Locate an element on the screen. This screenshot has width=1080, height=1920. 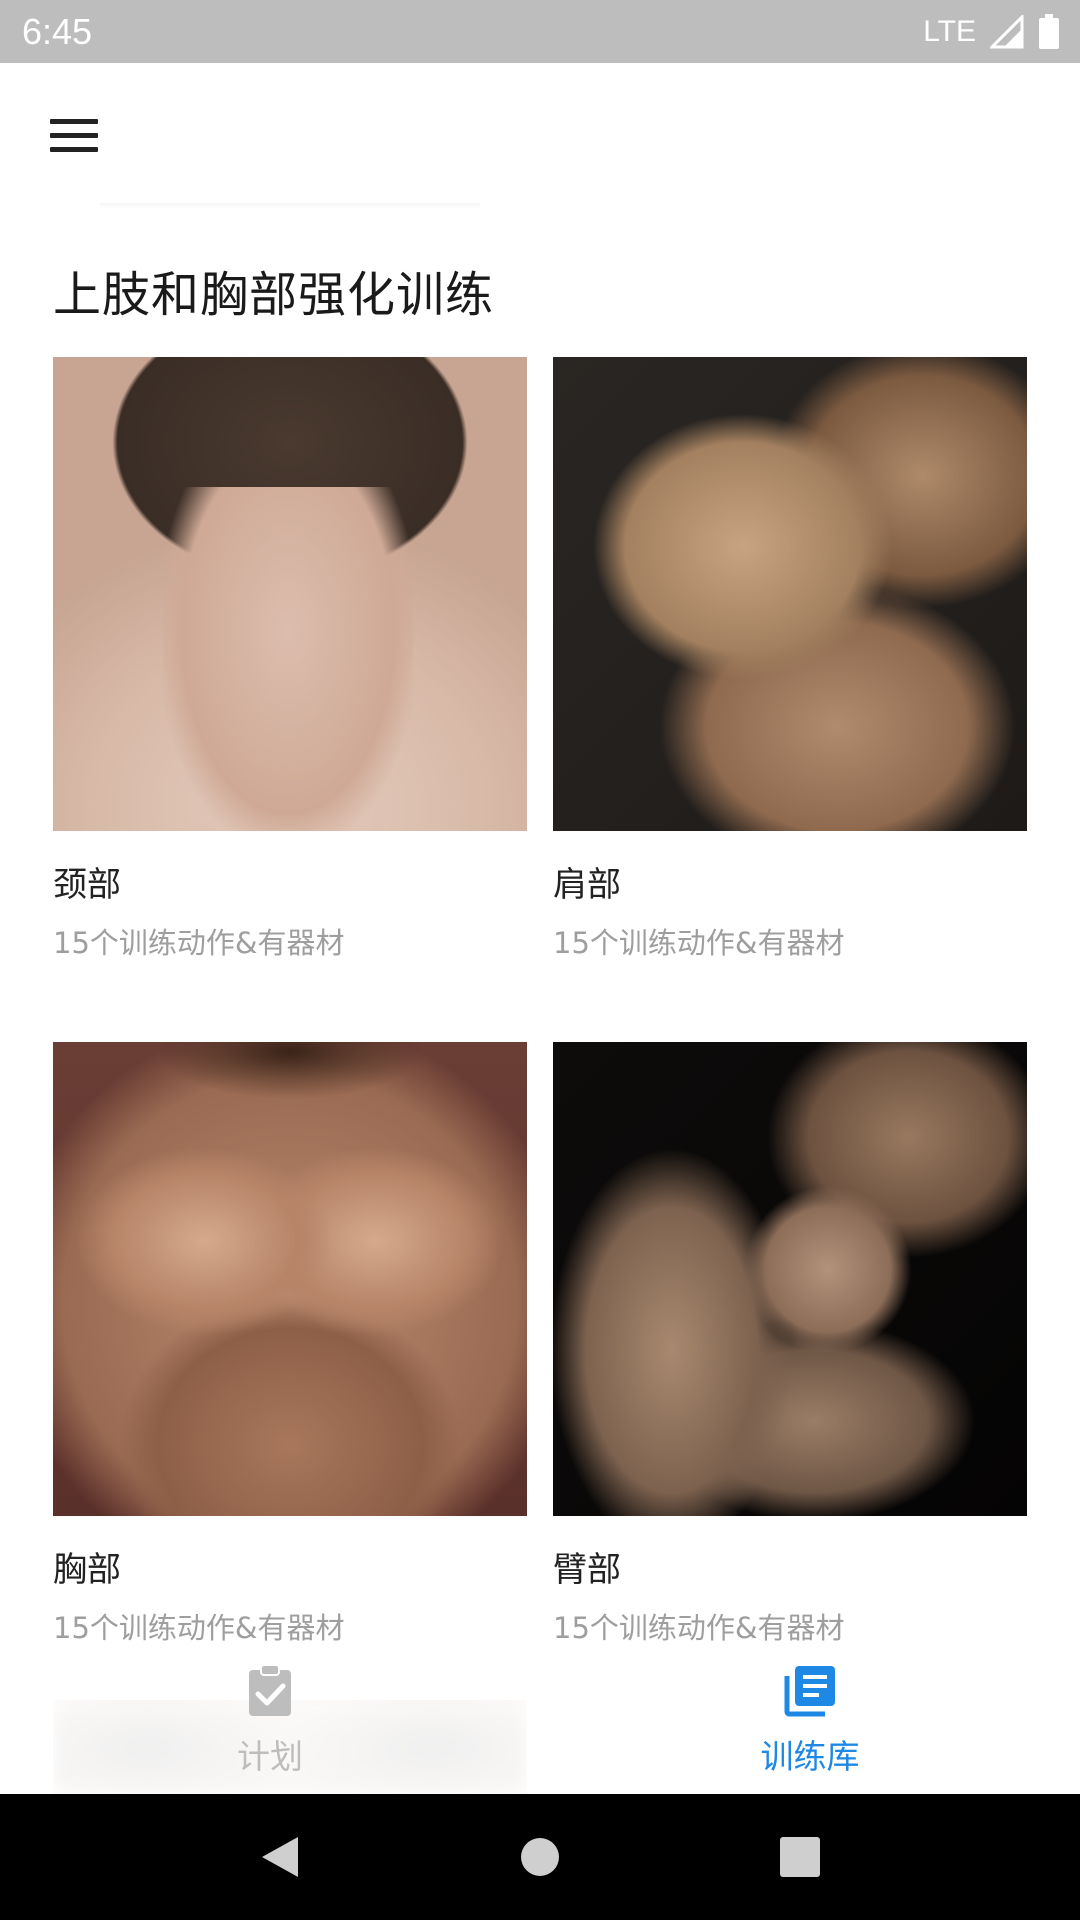
exercise-card-chest: 胸部 15个训练动作&有器材 is located at coordinates (290, 1344).